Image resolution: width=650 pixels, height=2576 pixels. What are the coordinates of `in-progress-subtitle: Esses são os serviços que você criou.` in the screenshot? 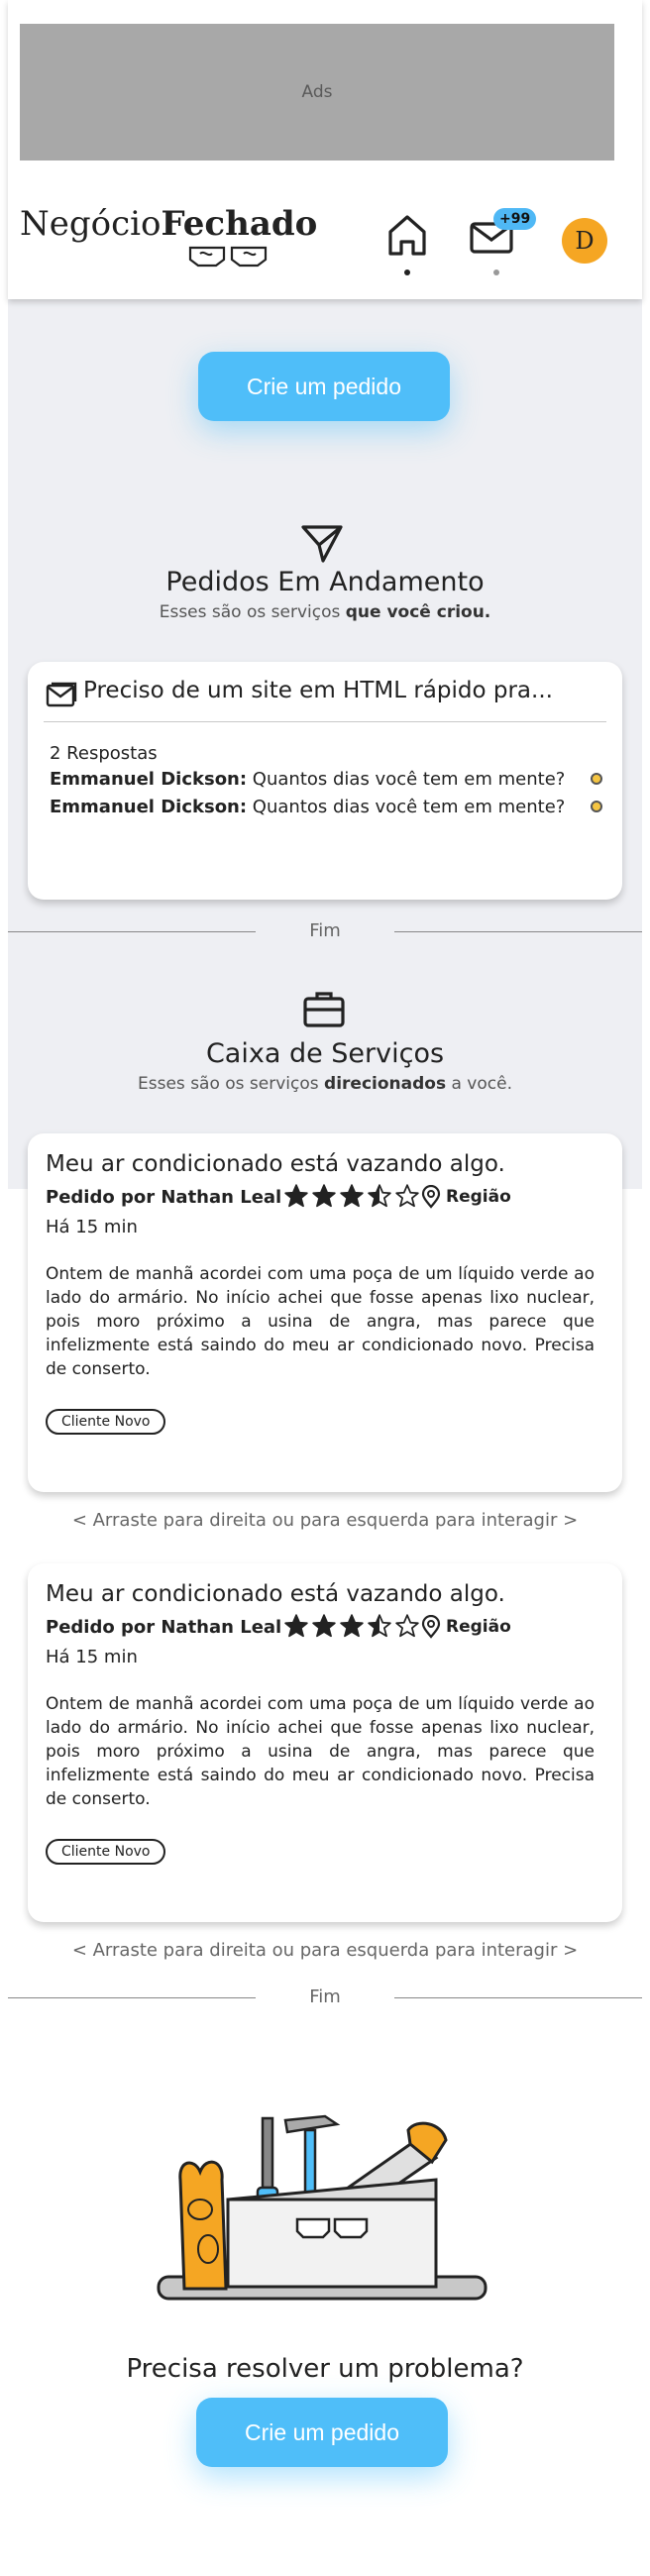 It's located at (325, 612).